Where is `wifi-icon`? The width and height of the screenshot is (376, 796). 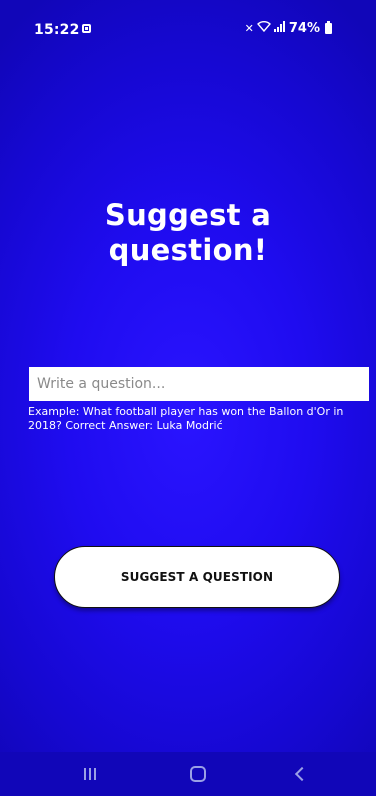 wifi-icon is located at coordinates (263, 28).